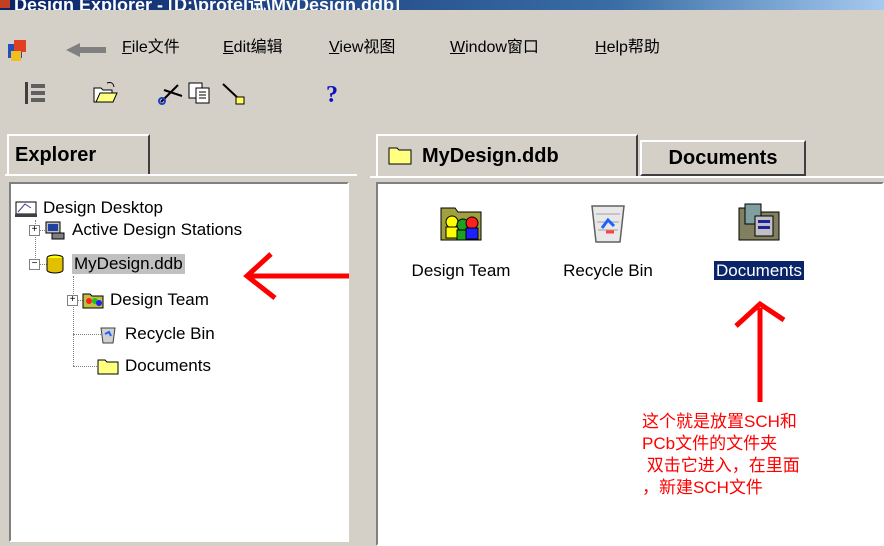 The width and height of the screenshot is (884, 546). Describe the element at coordinates (296, 276) in the screenshot. I see `annotation-arrow-left` at that location.